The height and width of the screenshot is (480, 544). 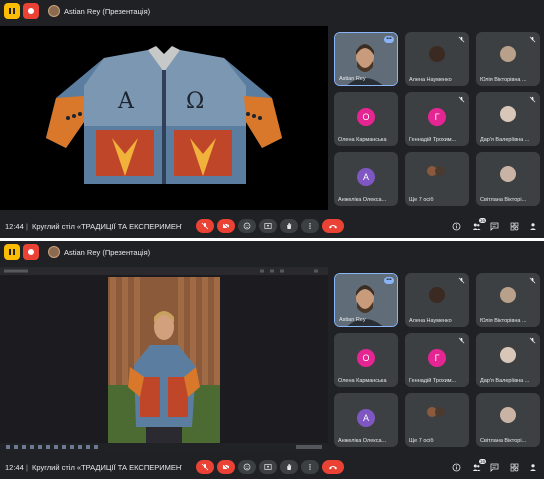 I want to click on avatar: Г, so click(x=437, y=358).